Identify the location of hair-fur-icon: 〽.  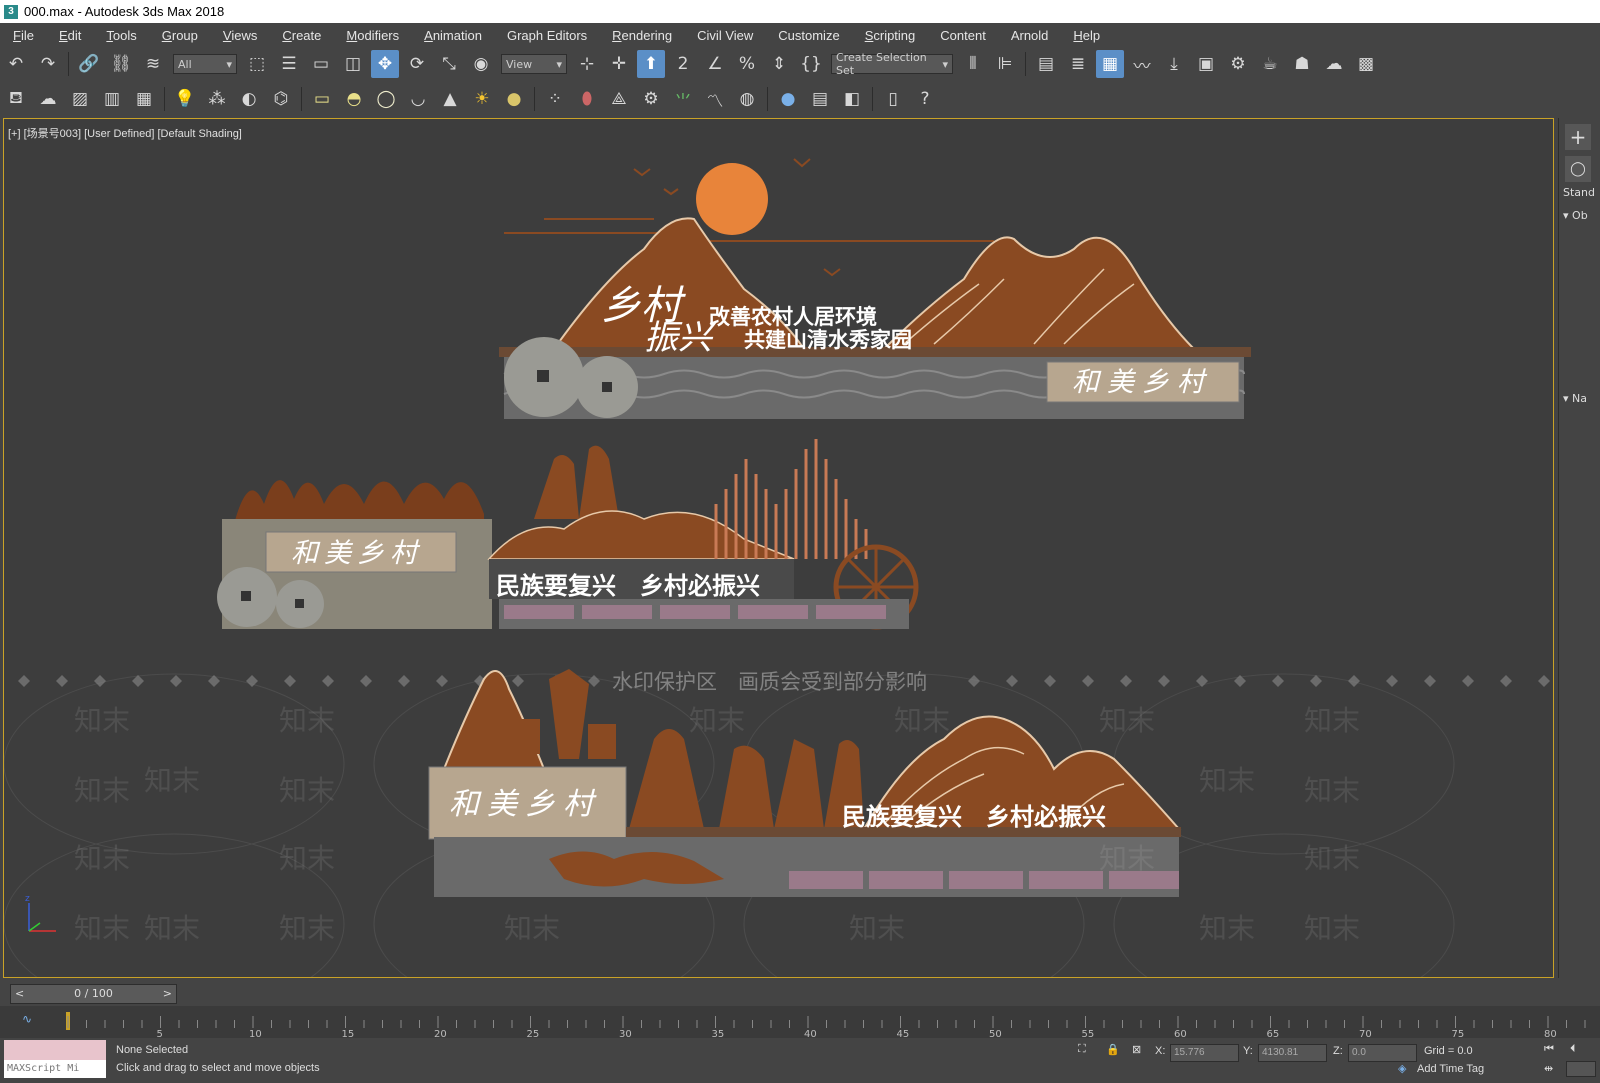
(715, 99).